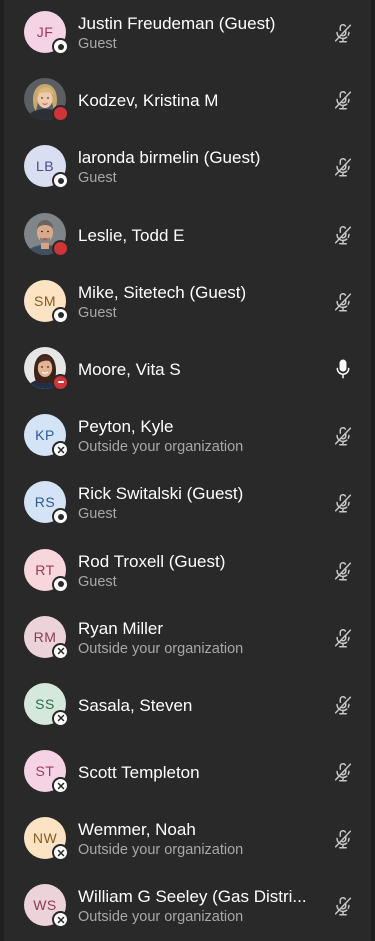 This screenshot has width=375, height=941. Describe the element at coordinates (45, 905) in the screenshot. I see `avatar-initials: WS` at that location.